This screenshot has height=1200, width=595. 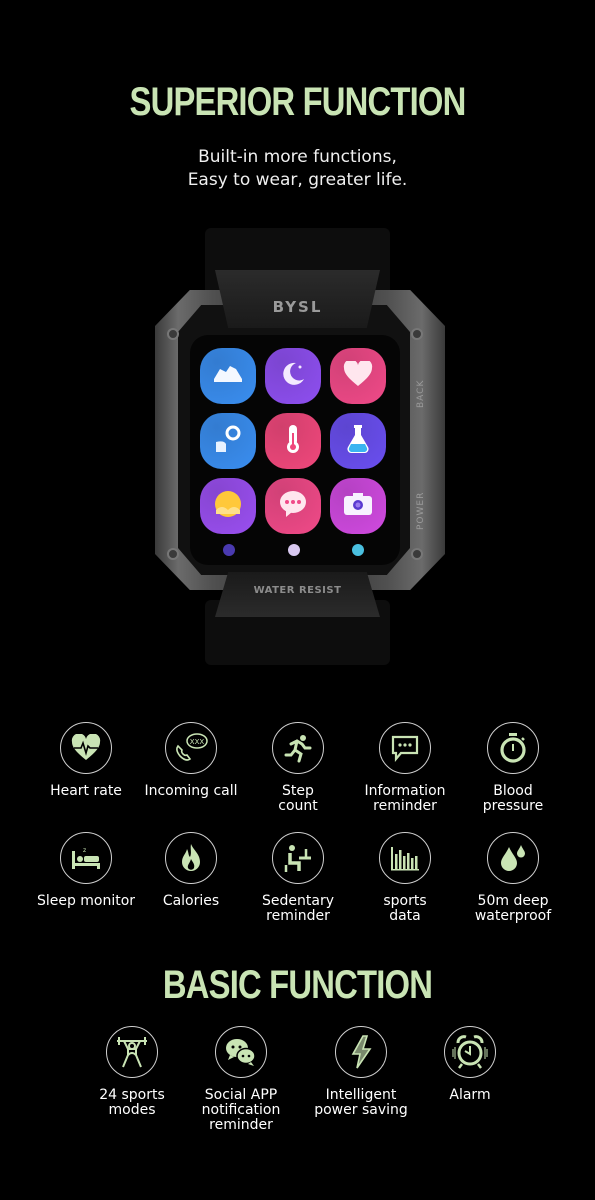 I want to click on water-drop-icon, so click(x=513, y=858).